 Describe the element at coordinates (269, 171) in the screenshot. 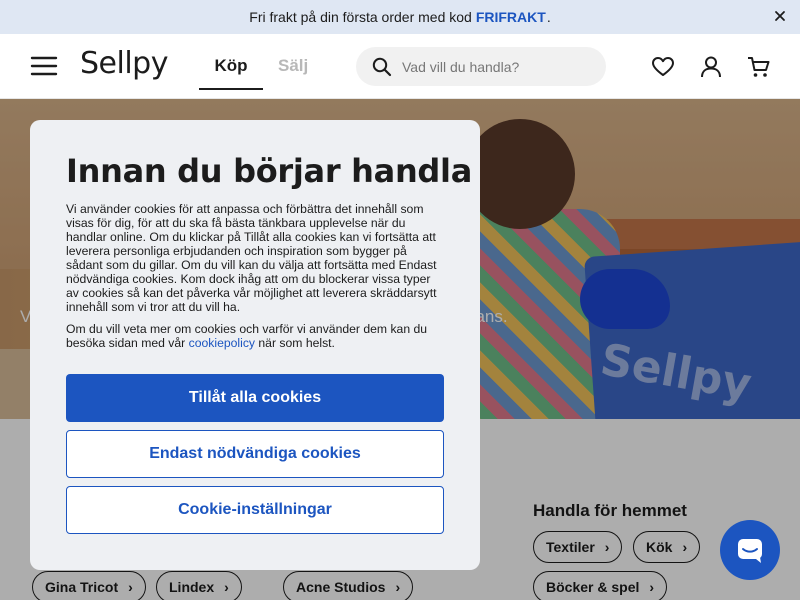

I see `cookie-dialog-title: Innan du börjar handla` at that location.